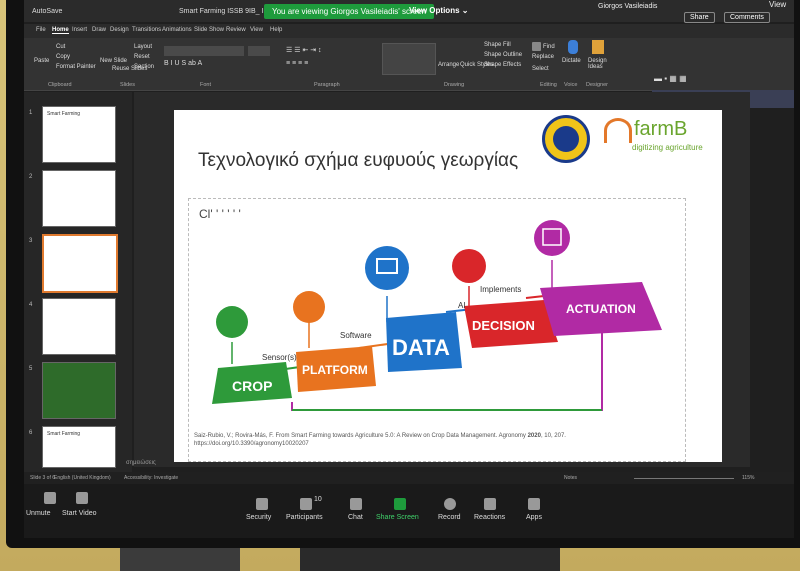  What do you see at coordinates (50, 498) in the screenshot?
I see `microphone-muted-icon` at bounding box center [50, 498].